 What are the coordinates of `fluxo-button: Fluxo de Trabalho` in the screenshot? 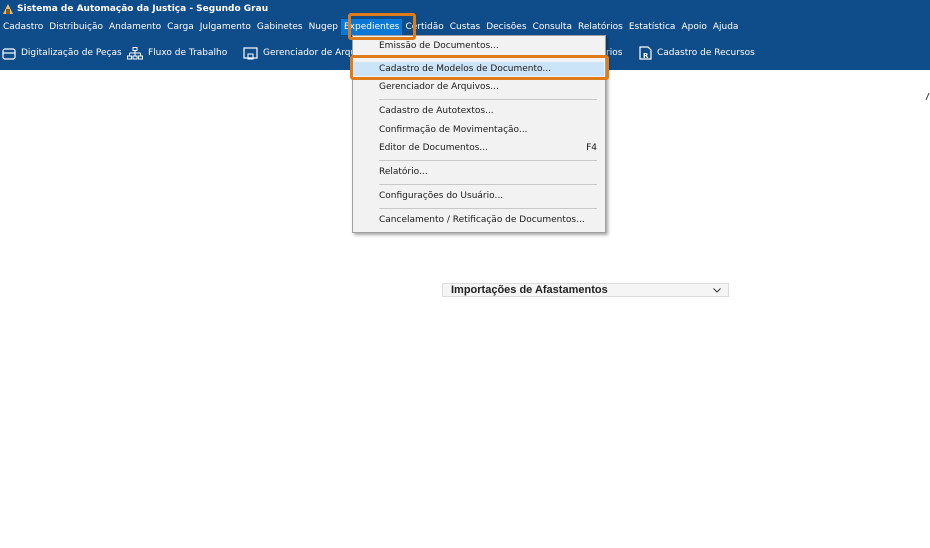 It's located at (177, 53).